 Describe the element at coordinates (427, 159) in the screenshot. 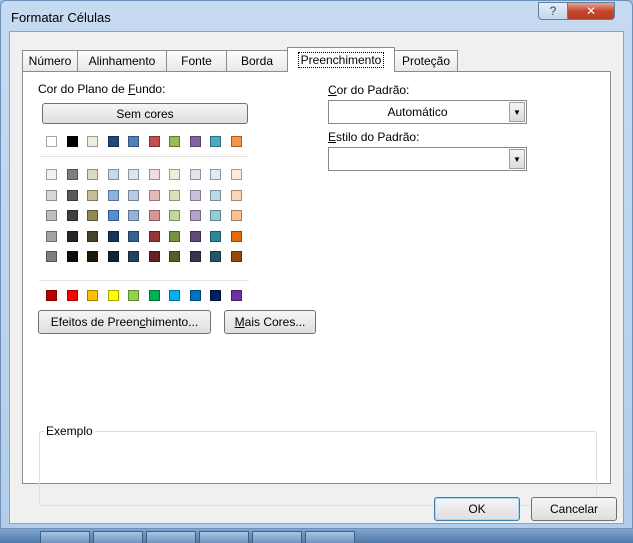

I see `pattern-style-select: ▼` at that location.